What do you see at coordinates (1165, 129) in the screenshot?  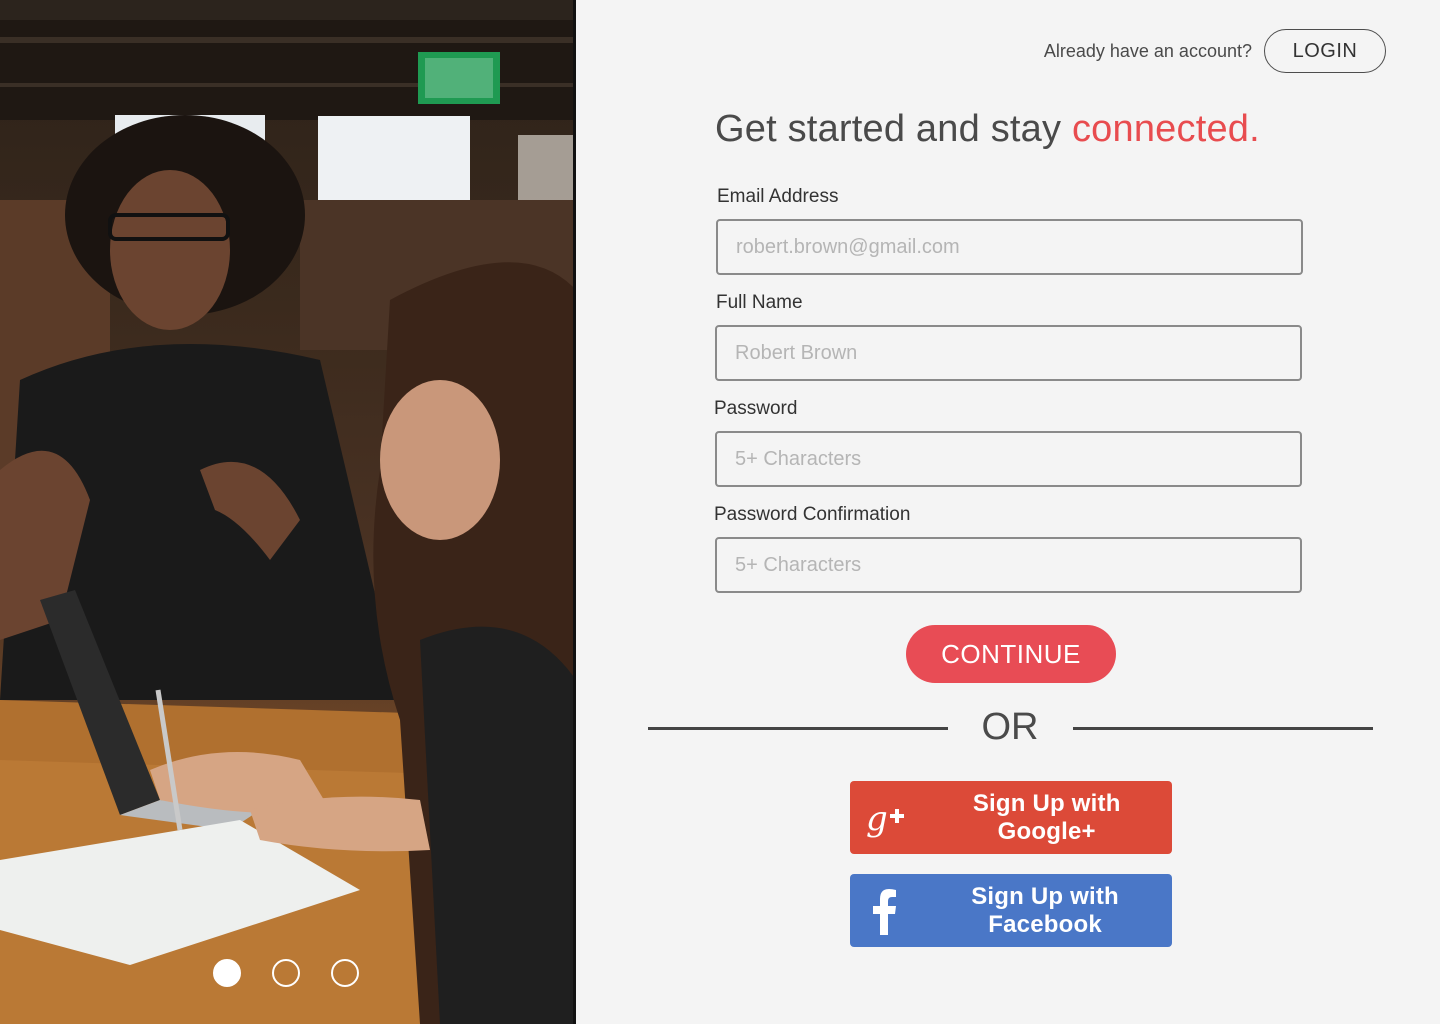 I see `headline-accent: connected.` at bounding box center [1165, 129].